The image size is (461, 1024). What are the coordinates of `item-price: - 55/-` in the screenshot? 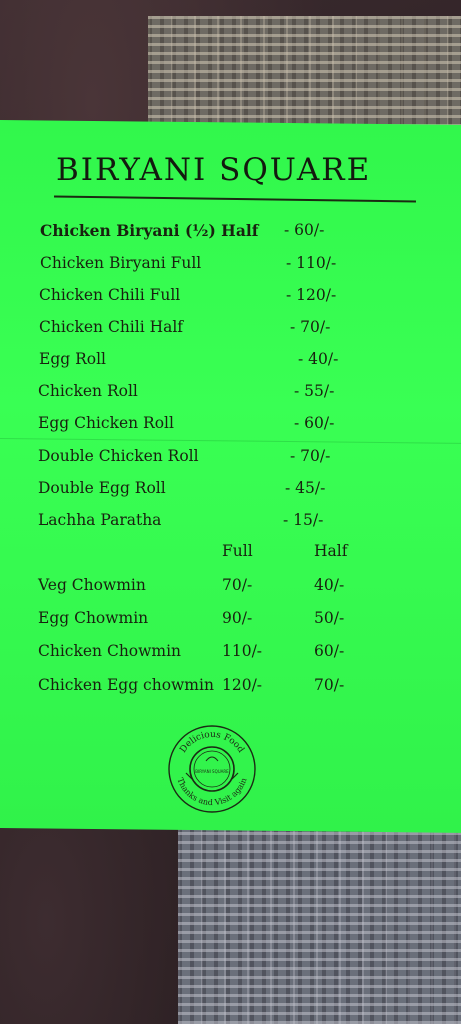 It's located at (314, 391).